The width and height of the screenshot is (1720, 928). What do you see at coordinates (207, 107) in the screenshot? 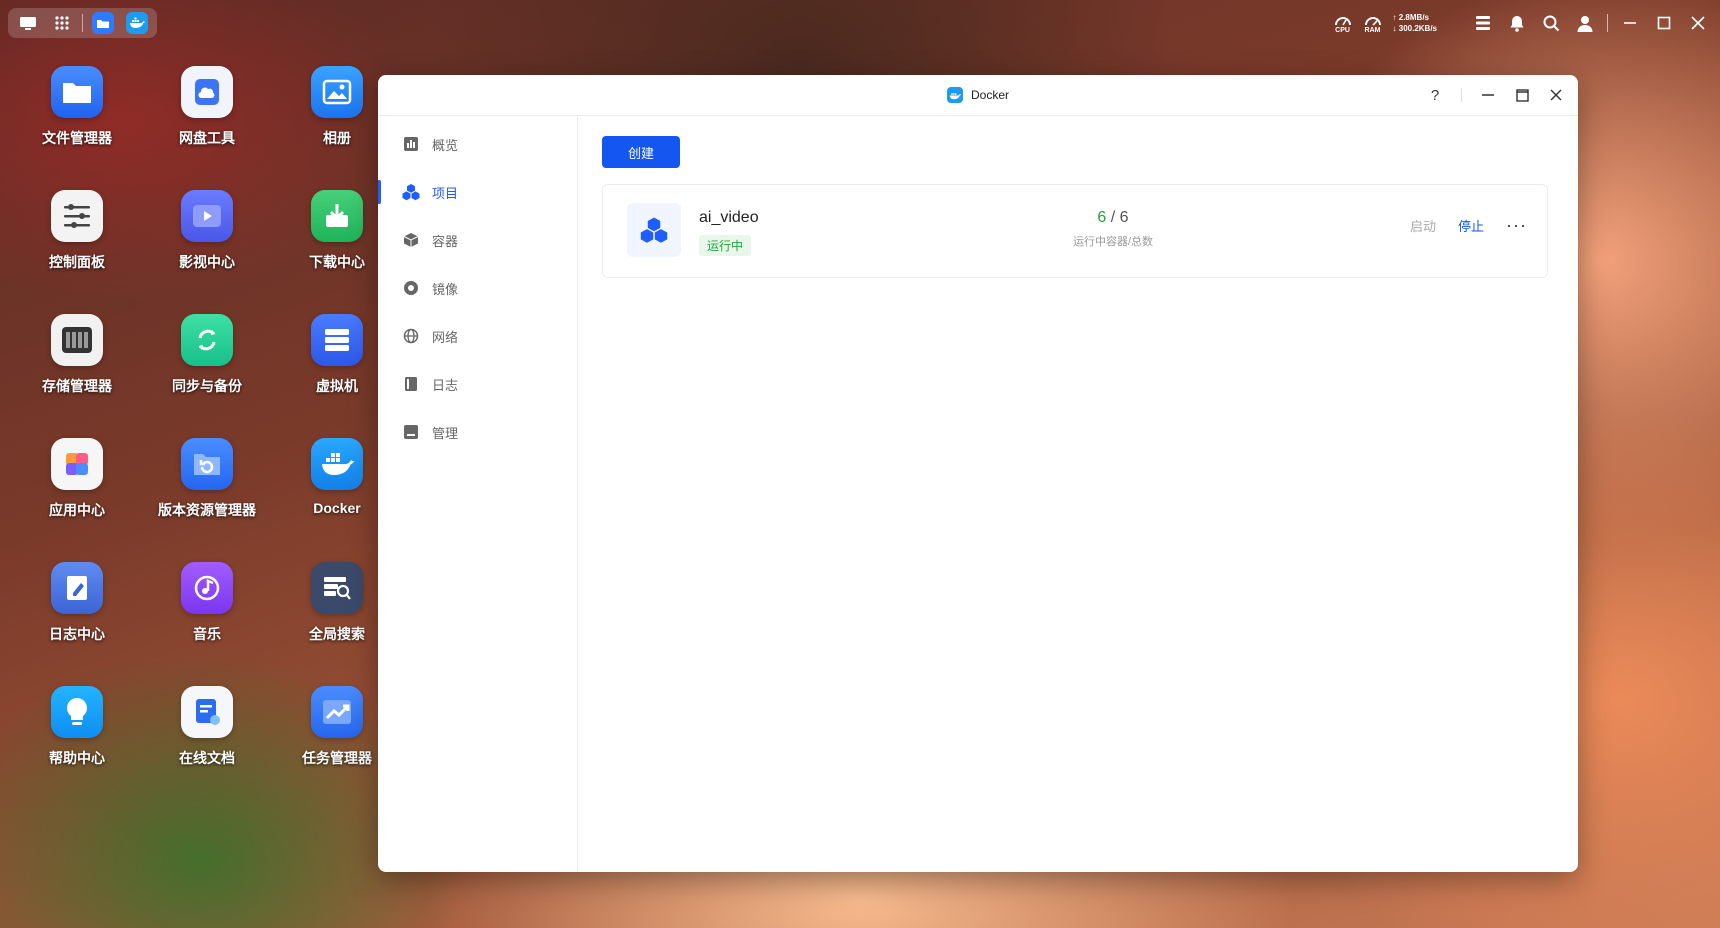
I see `desktop-icon-cloud-drive: 网盘工具` at bounding box center [207, 107].